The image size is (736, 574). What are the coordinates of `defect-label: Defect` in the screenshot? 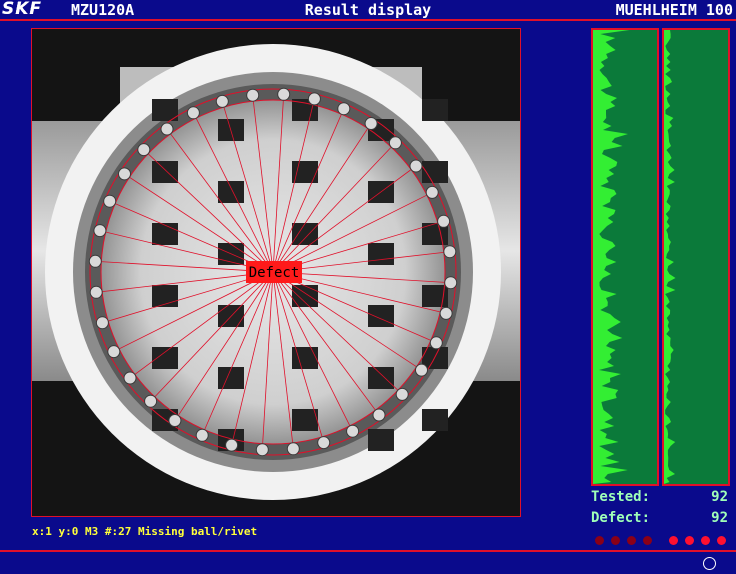 It's located at (274, 273).